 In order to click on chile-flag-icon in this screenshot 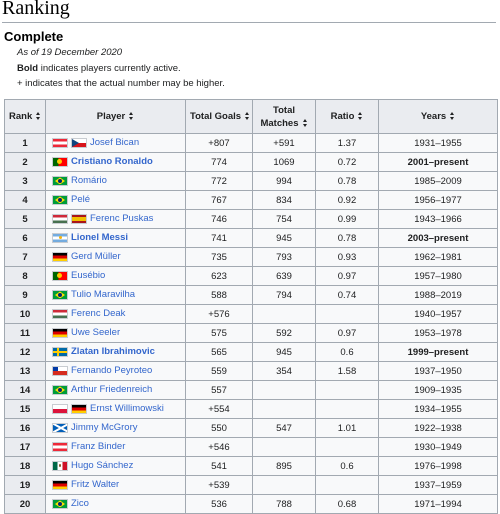, I will do `click(60, 370)`.